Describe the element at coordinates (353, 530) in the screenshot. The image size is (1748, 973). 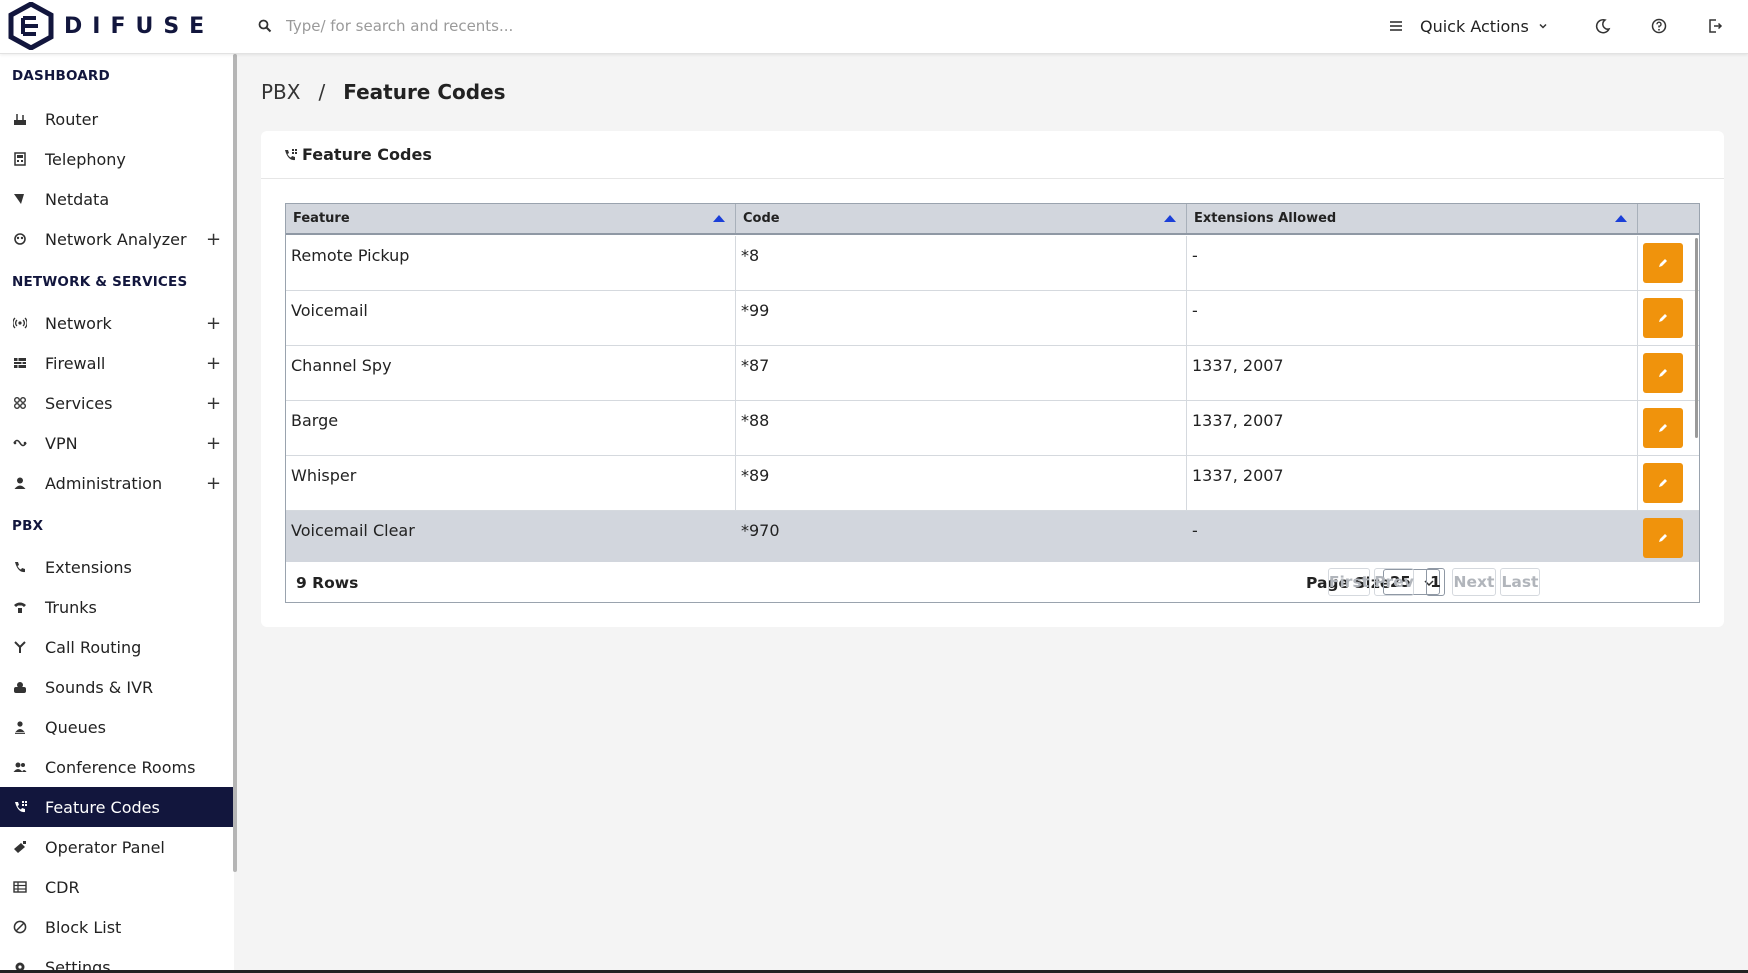
I see `cell-feature: Voicemail Clear` at that location.